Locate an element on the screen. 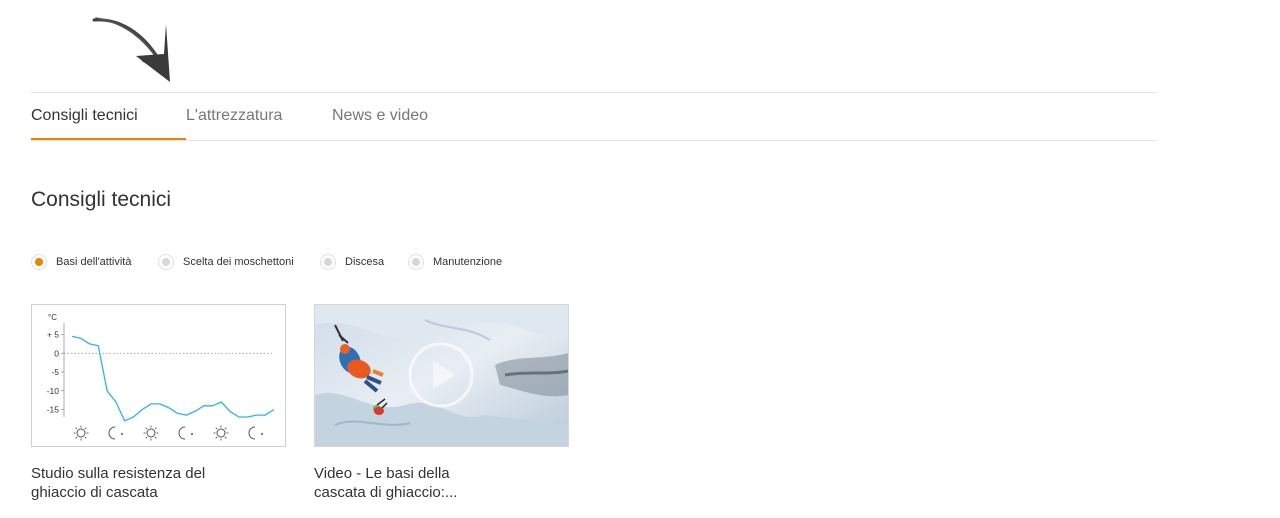 Image resolution: width=1280 pixels, height=518 pixels. card-title-line: Studio sulla resistenza del is located at coordinates (118, 473).